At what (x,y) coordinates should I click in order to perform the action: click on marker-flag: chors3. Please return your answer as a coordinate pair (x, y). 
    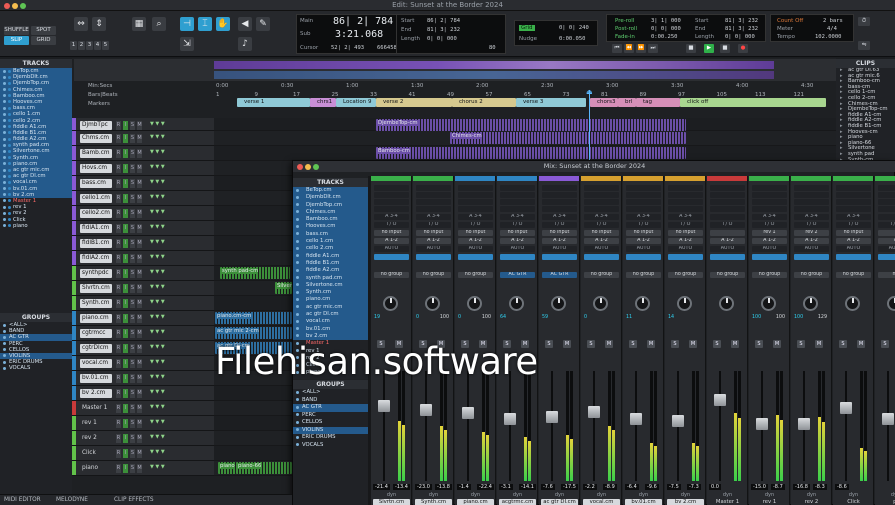
    Looking at the image, I should click on (604, 102).